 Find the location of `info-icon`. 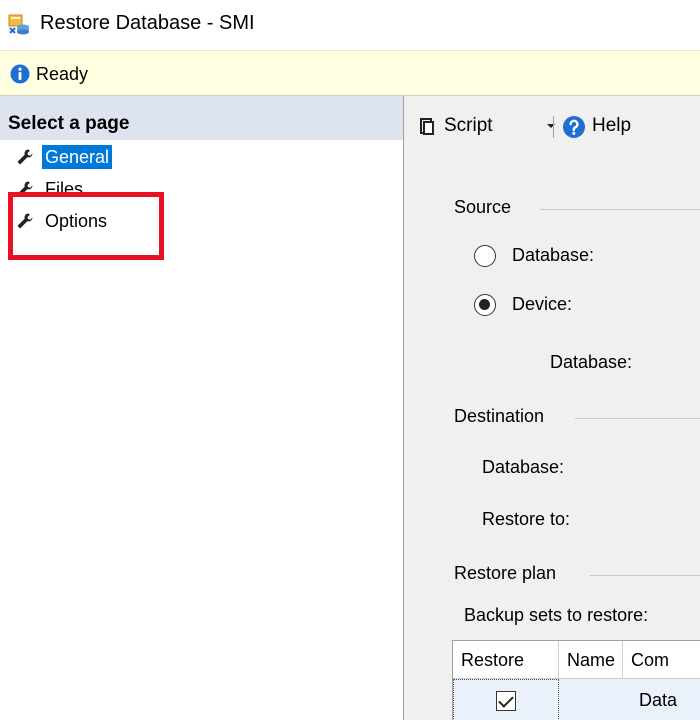

info-icon is located at coordinates (20, 74).